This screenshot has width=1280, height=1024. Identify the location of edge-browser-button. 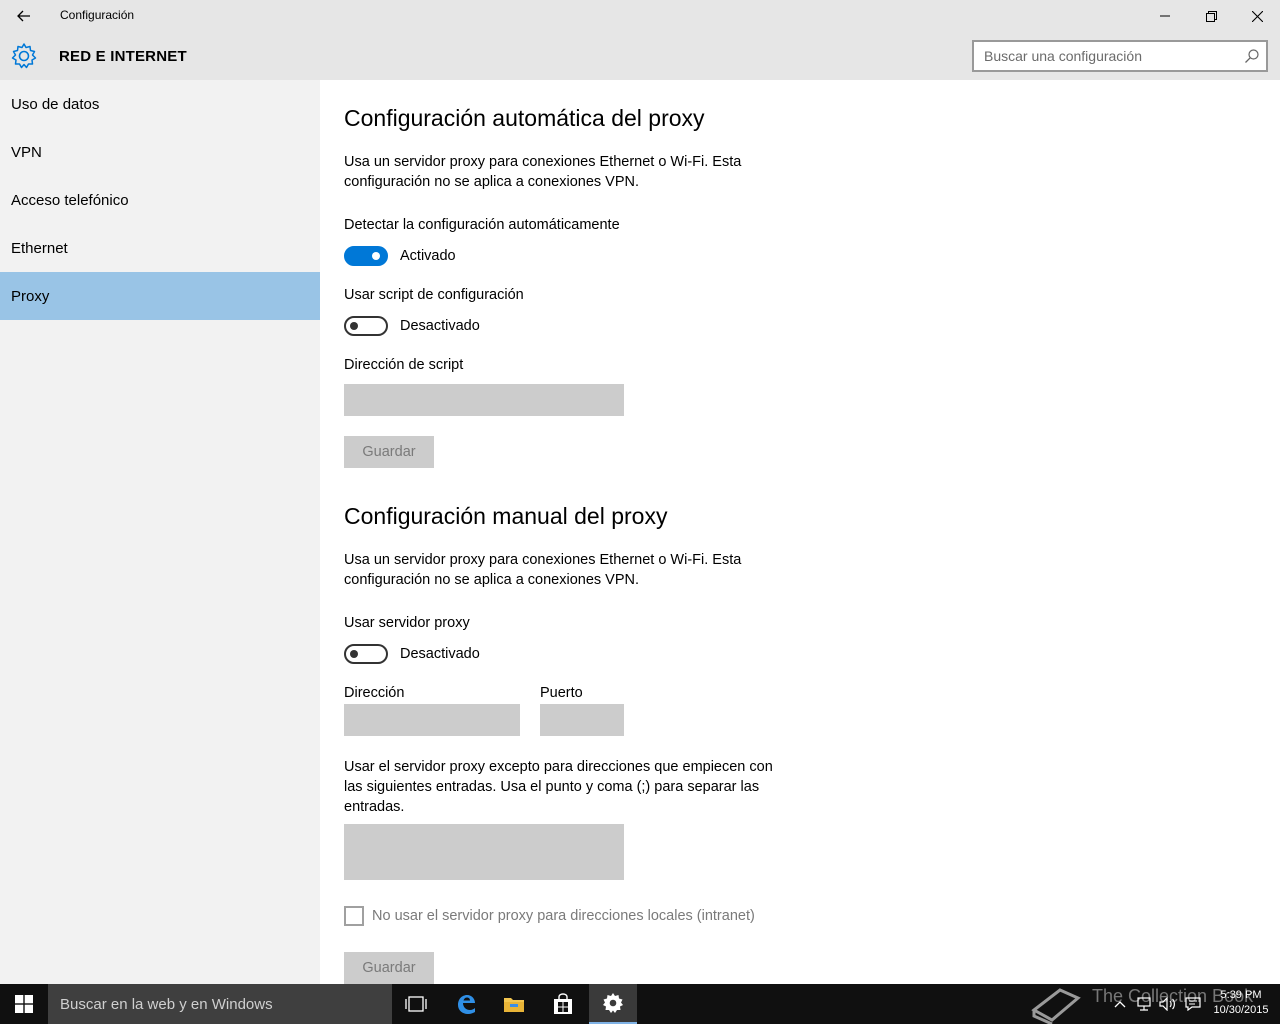
(466, 1004).